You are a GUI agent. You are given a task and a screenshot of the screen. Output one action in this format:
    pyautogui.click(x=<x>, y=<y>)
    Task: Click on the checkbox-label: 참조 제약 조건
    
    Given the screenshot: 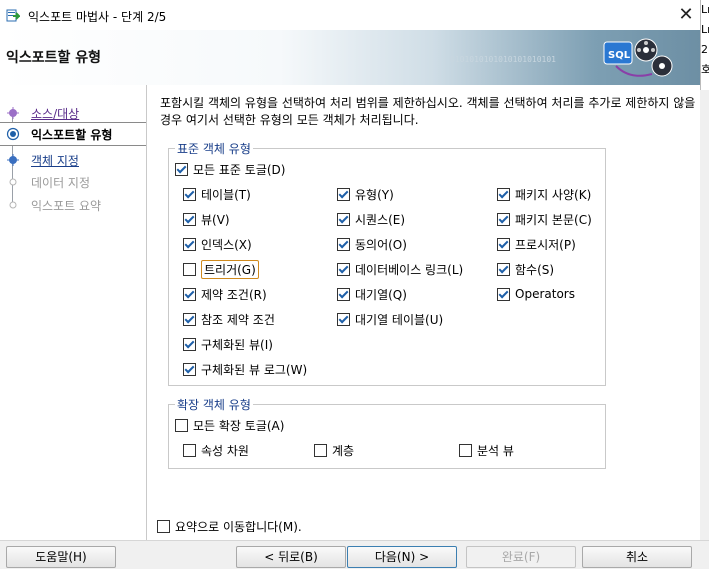 What is the action you would take?
    pyautogui.click(x=238, y=319)
    